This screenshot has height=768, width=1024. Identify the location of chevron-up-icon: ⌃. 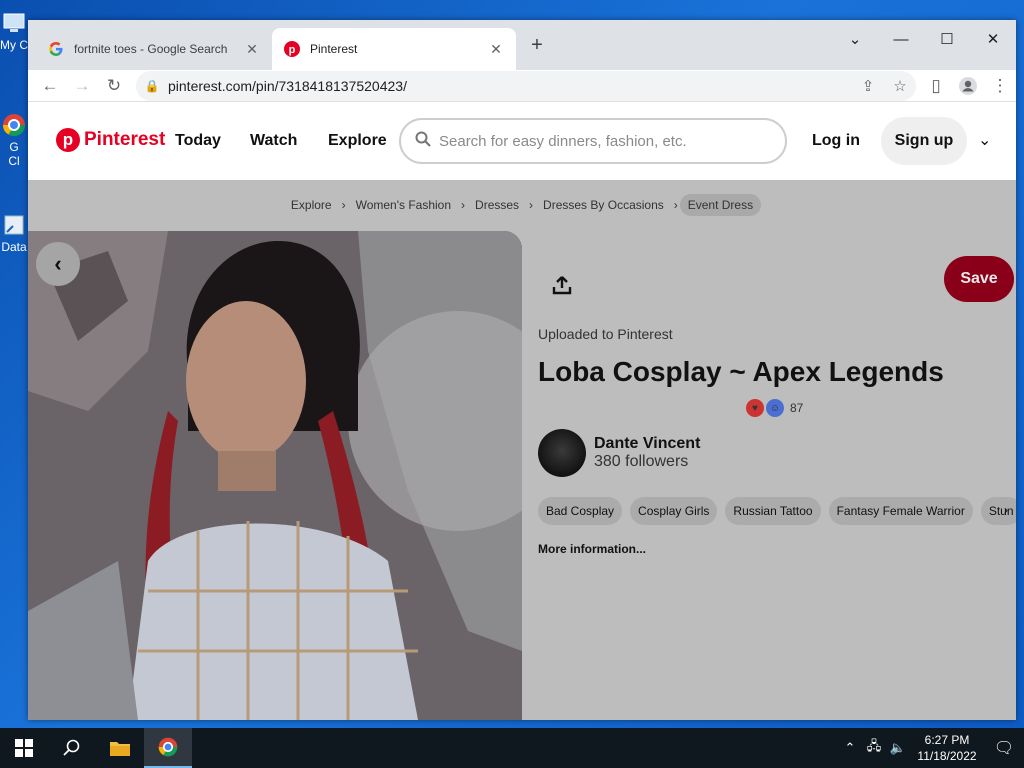
(850, 748).